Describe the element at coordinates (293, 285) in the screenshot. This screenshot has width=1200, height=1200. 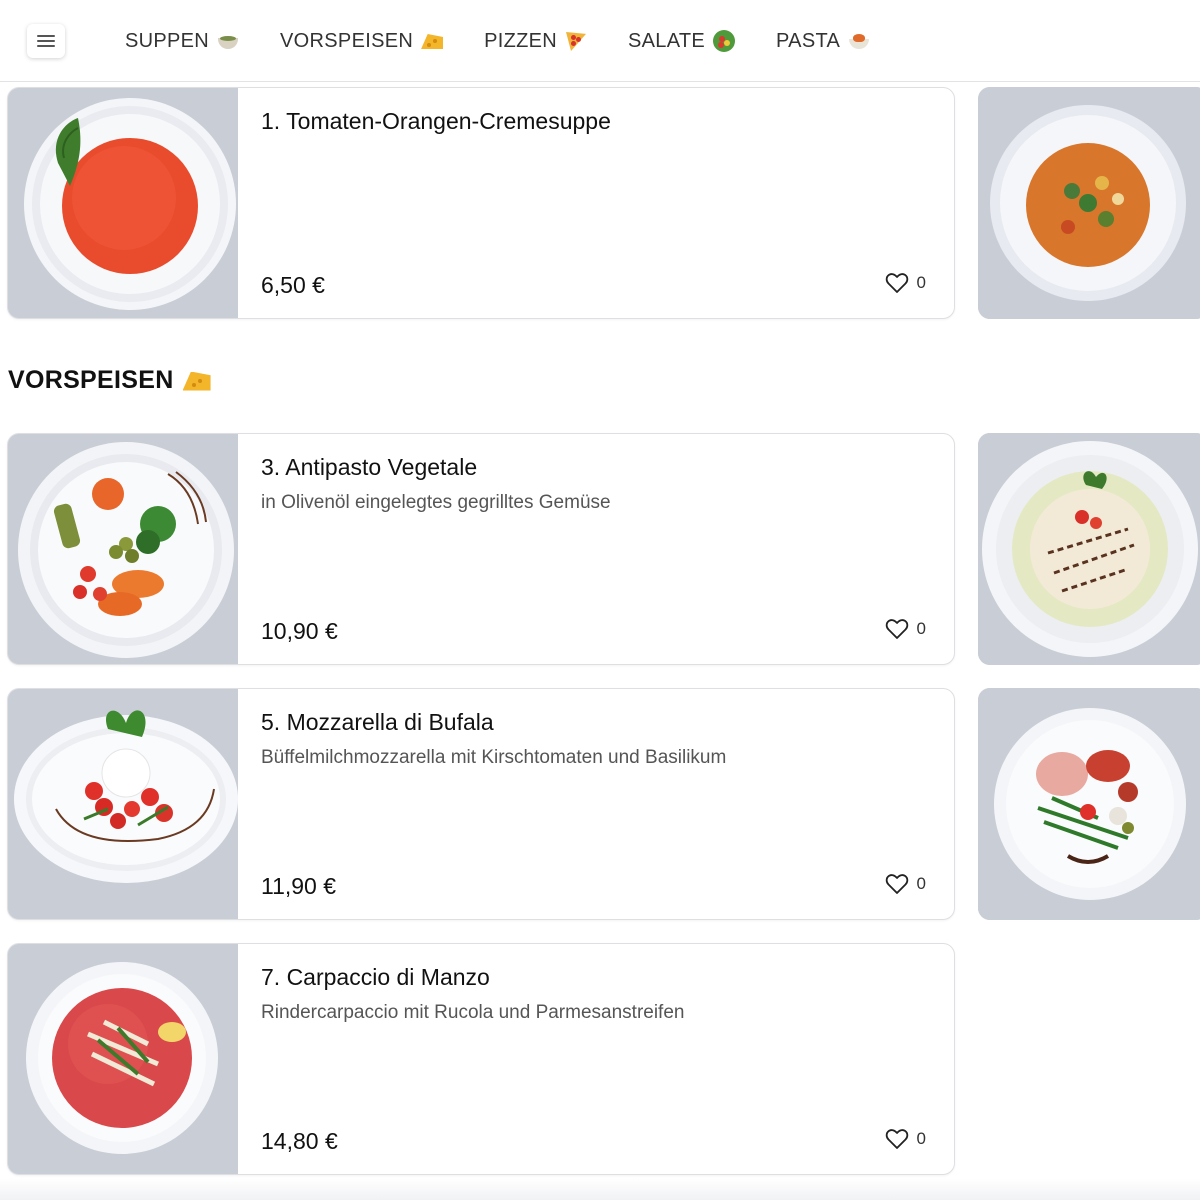
I see `dish-price: 6,50 €` at that location.